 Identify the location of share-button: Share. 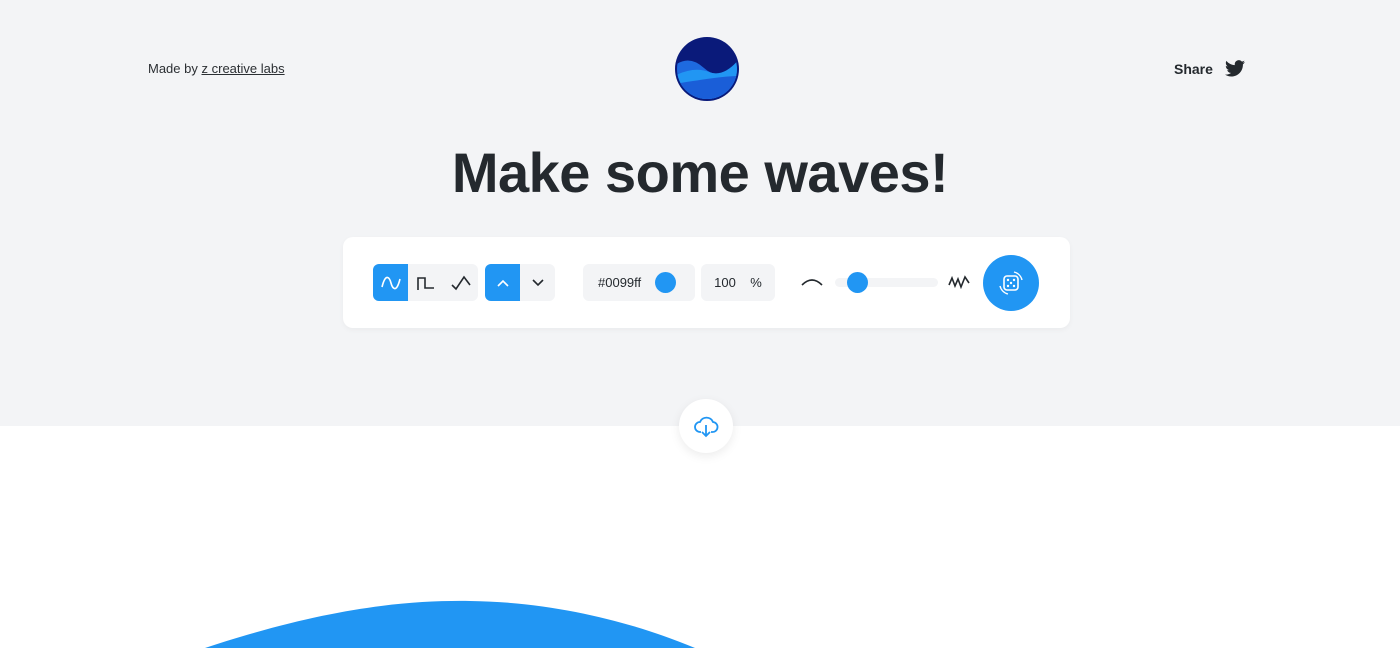
(1209, 68).